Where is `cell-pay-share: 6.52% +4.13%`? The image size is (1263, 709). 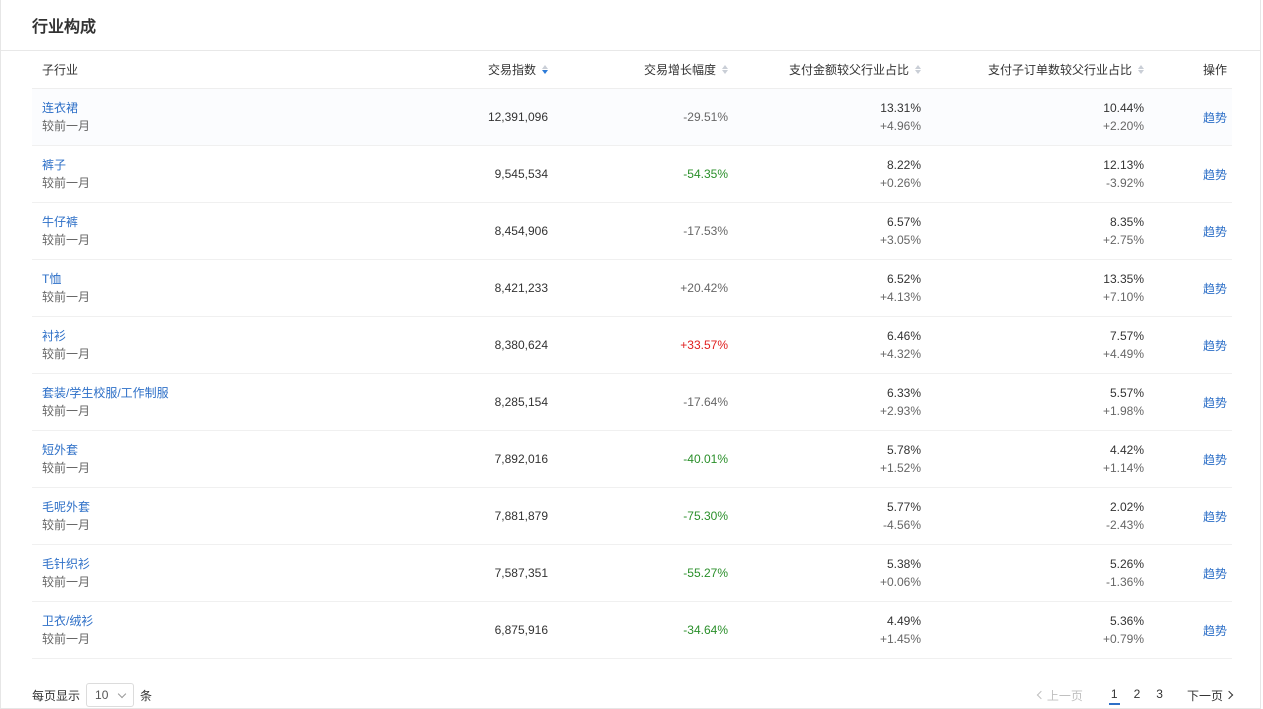
cell-pay-share: 6.52% +4.13% is located at coordinates (824, 288).